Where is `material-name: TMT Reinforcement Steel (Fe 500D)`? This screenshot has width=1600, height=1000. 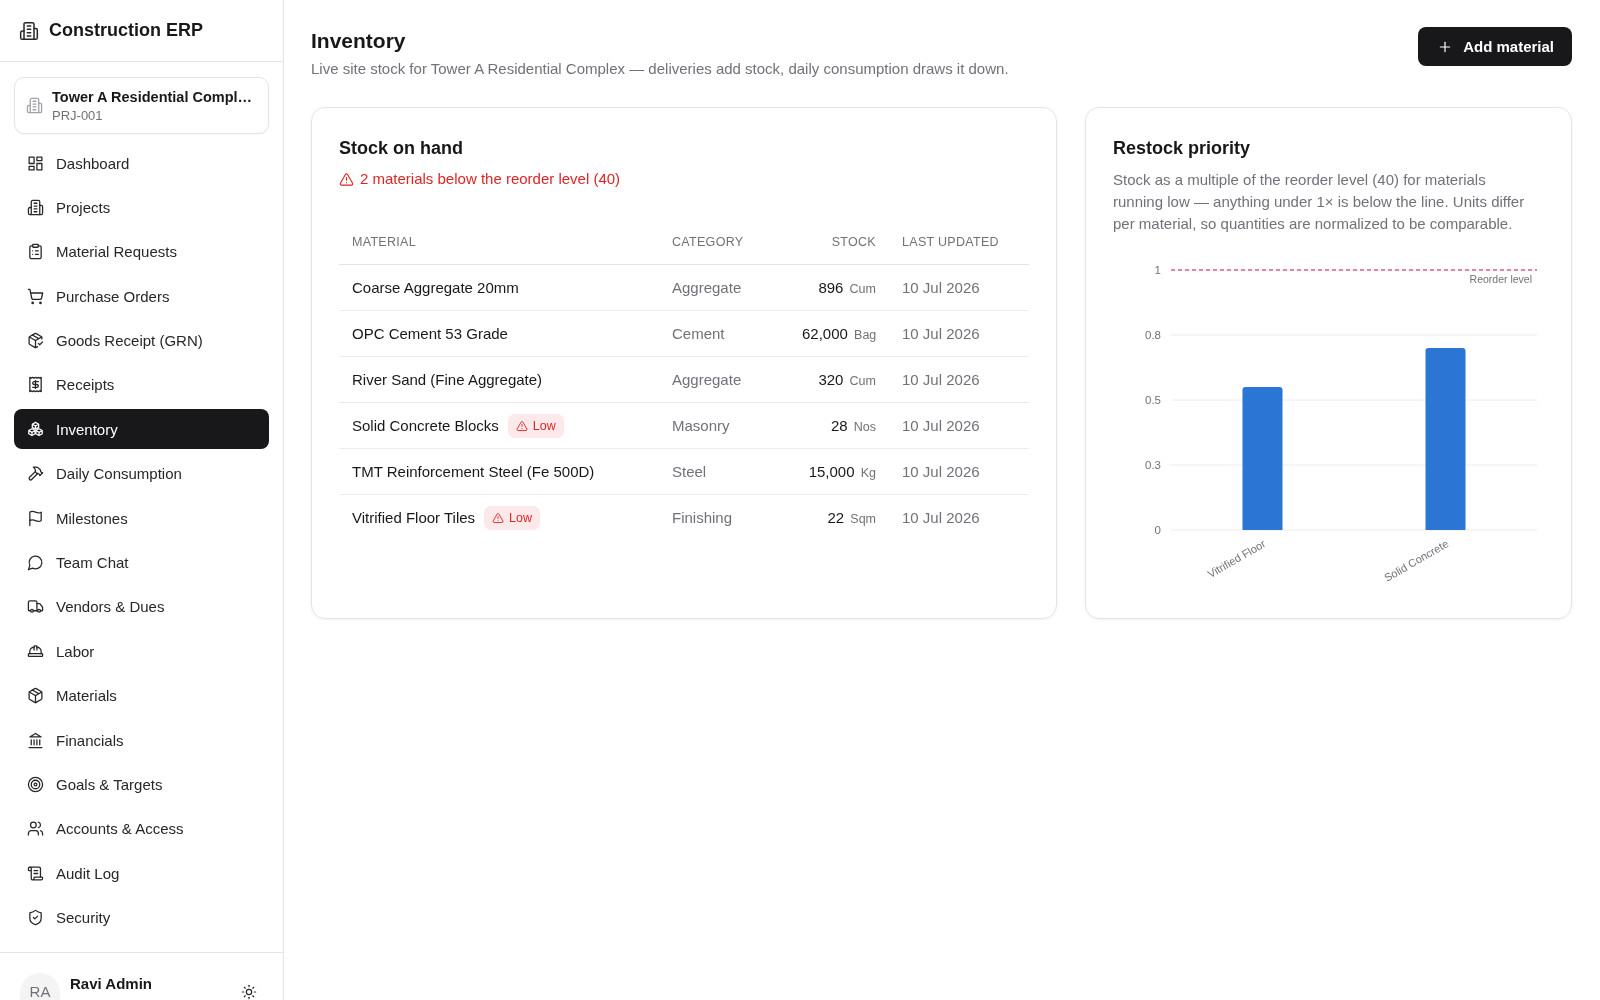 material-name: TMT Reinforcement Steel (Fe 500D) is located at coordinates (473, 471).